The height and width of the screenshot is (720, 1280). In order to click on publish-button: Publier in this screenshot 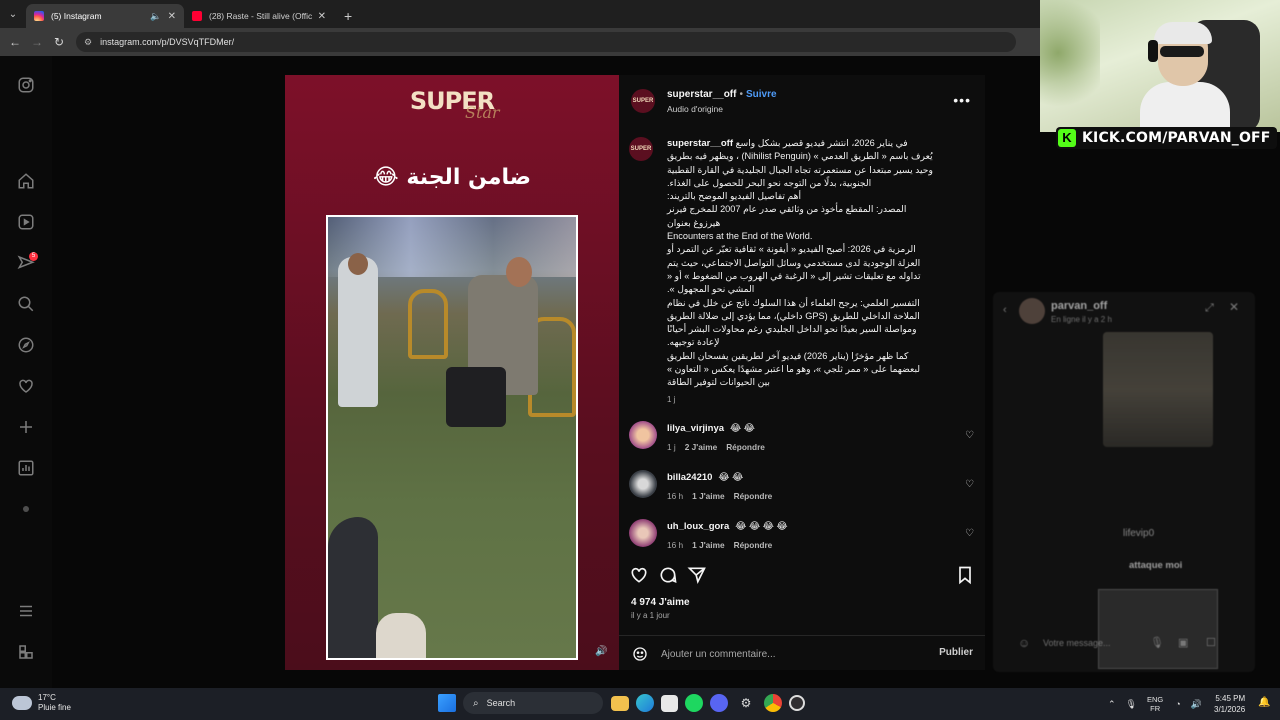, I will do `click(956, 652)`.